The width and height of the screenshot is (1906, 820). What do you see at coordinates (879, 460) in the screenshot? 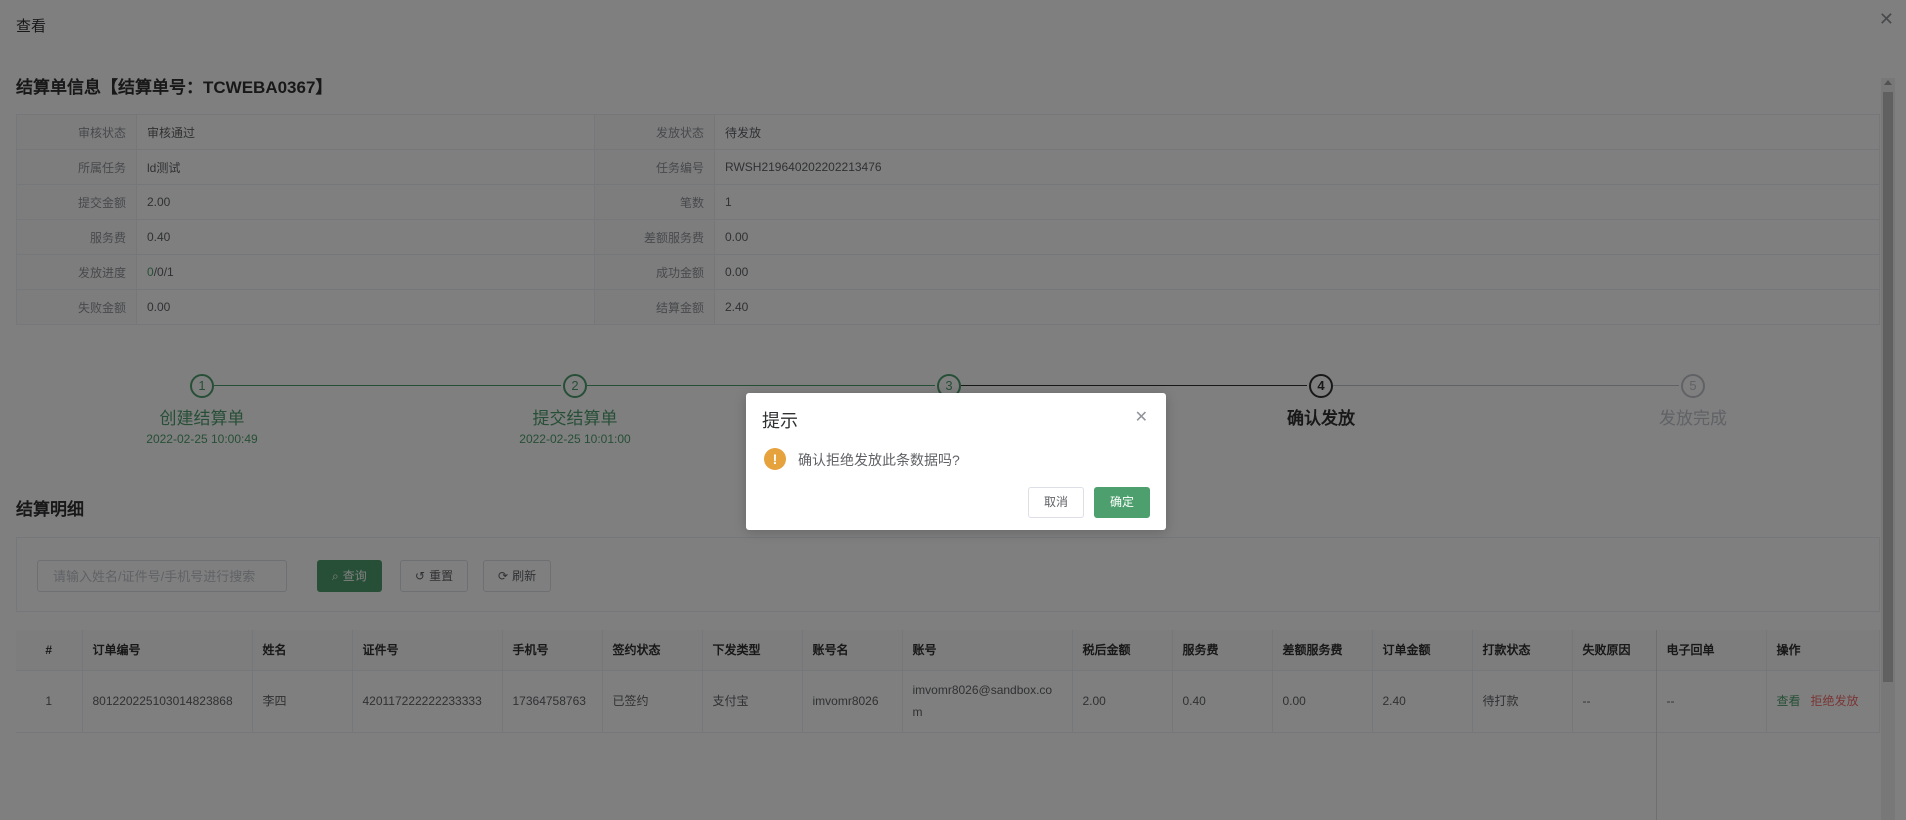
I see `dialog-message: 确认拒绝发放此条数据吗?` at bounding box center [879, 460].